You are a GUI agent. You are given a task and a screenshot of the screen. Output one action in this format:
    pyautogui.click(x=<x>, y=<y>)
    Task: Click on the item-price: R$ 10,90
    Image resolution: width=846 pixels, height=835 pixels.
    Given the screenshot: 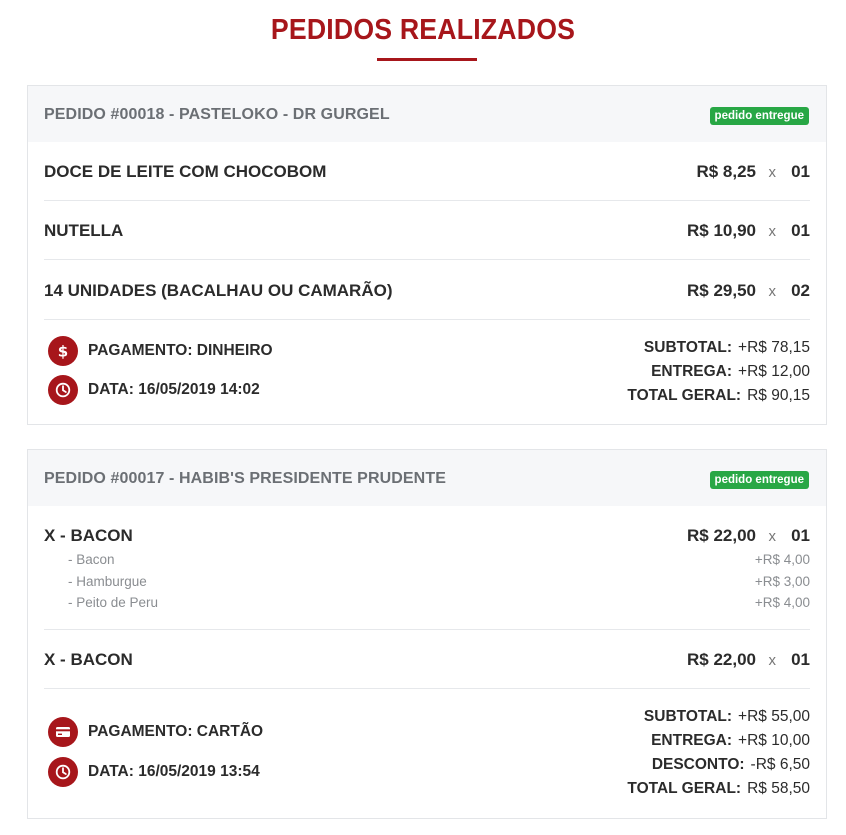 What is the action you would take?
    pyautogui.click(x=721, y=230)
    